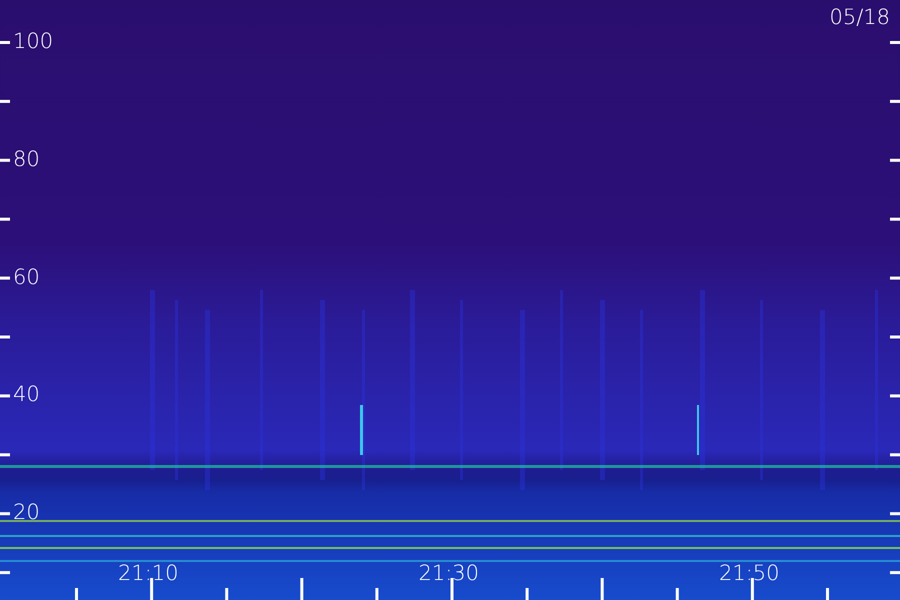  What do you see at coordinates (148, 573) in the screenshot?
I see `x-axis-label: 21:10` at bounding box center [148, 573].